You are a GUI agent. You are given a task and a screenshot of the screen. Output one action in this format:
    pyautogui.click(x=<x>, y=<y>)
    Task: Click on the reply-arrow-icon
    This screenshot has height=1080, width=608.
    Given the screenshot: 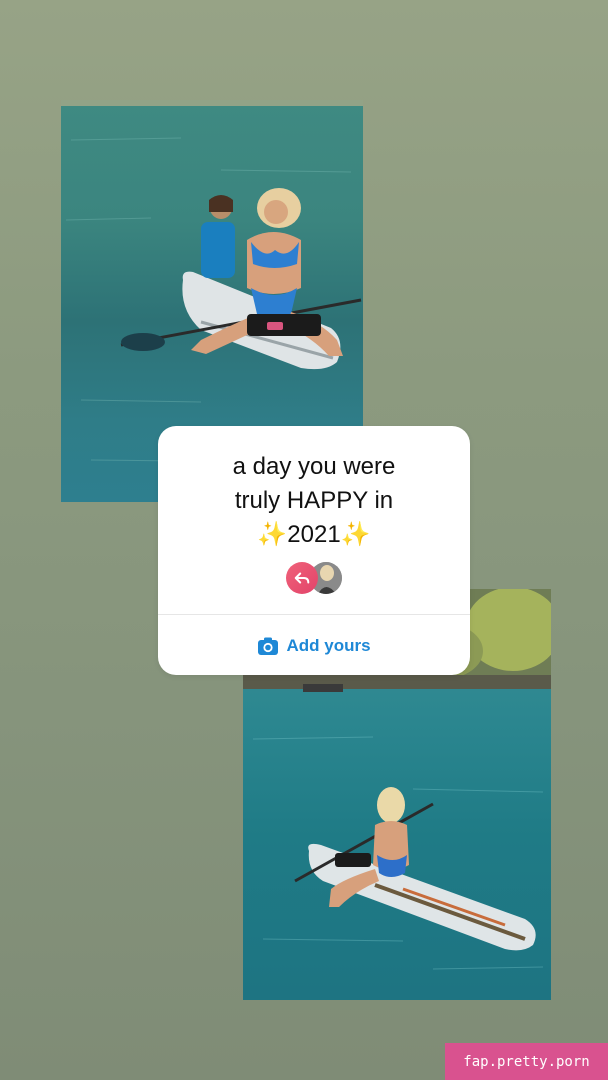 What is the action you would take?
    pyautogui.click(x=302, y=578)
    